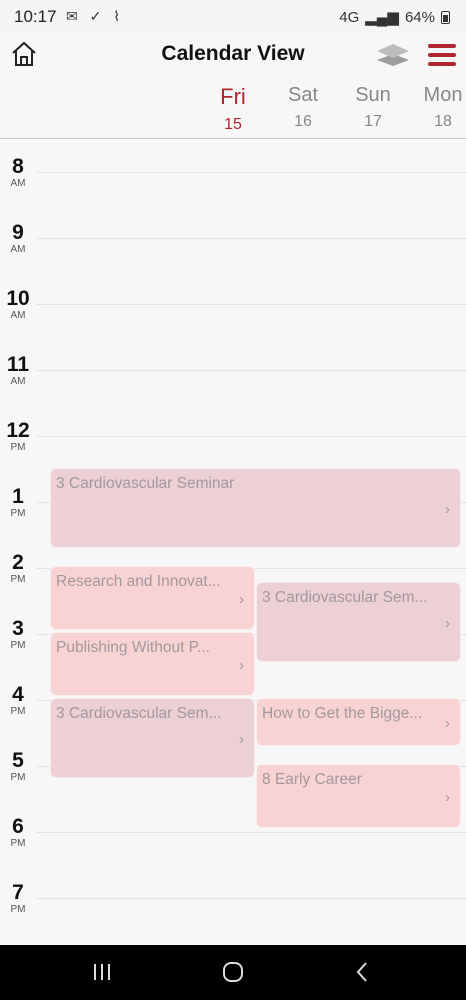 This screenshot has width=466, height=1000. I want to click on day-number: 18, so click(443, 121).